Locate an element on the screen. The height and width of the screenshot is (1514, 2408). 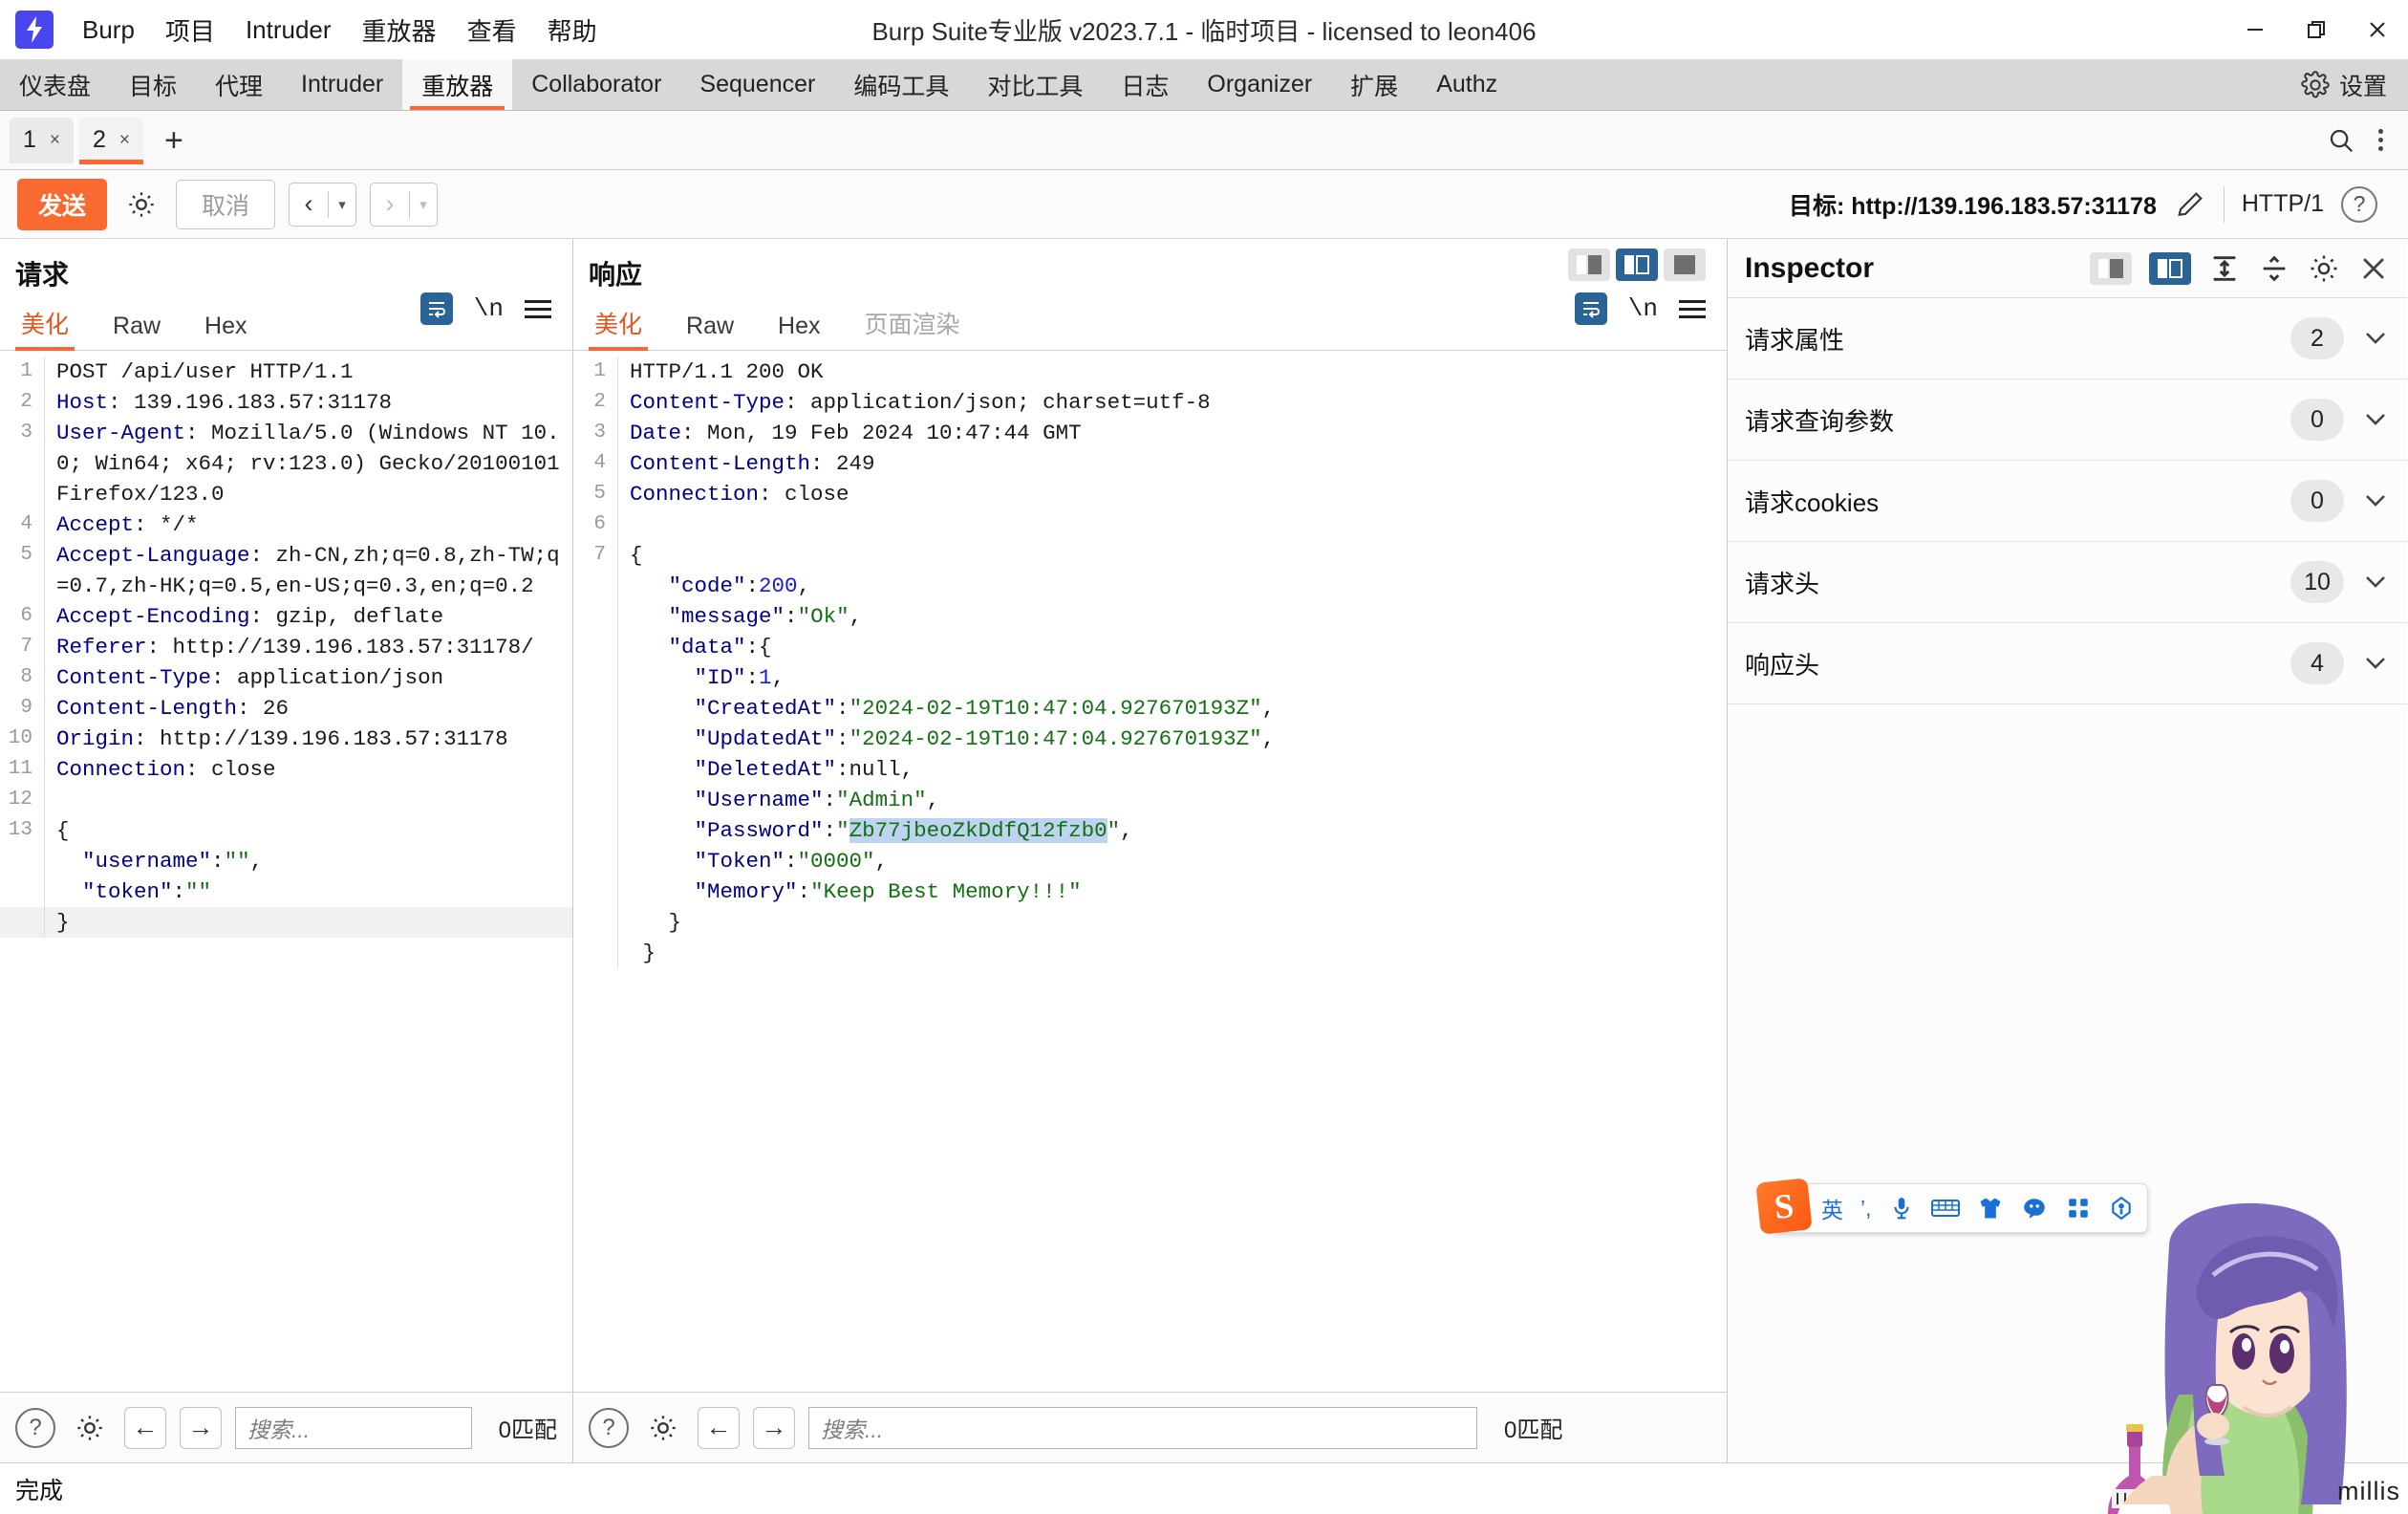
previous-request-button: ‹ ▾ is located at coordinates (323, 204).